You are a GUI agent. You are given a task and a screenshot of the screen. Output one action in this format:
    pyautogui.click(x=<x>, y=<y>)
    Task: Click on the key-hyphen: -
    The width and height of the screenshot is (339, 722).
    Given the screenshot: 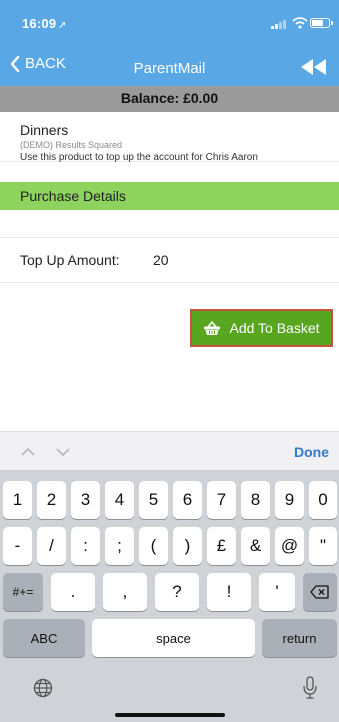 What is the action you would take?
    pyautogui.click(x=17, y=546)
    